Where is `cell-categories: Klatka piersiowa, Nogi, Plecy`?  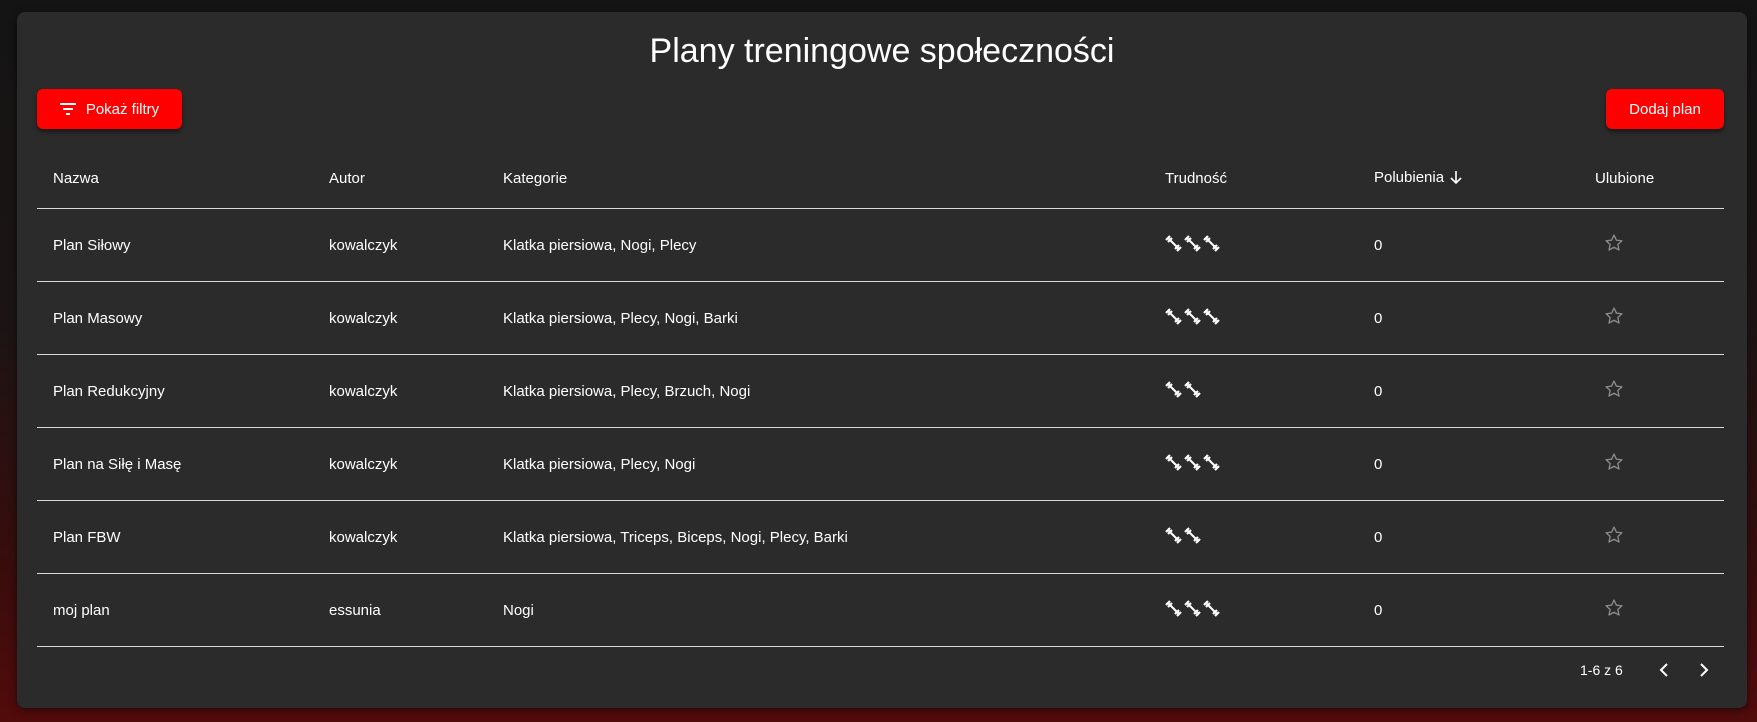
cell-categories: Klatka piersiowa, Nogi, Plecy is located at coordinates (818, 245).